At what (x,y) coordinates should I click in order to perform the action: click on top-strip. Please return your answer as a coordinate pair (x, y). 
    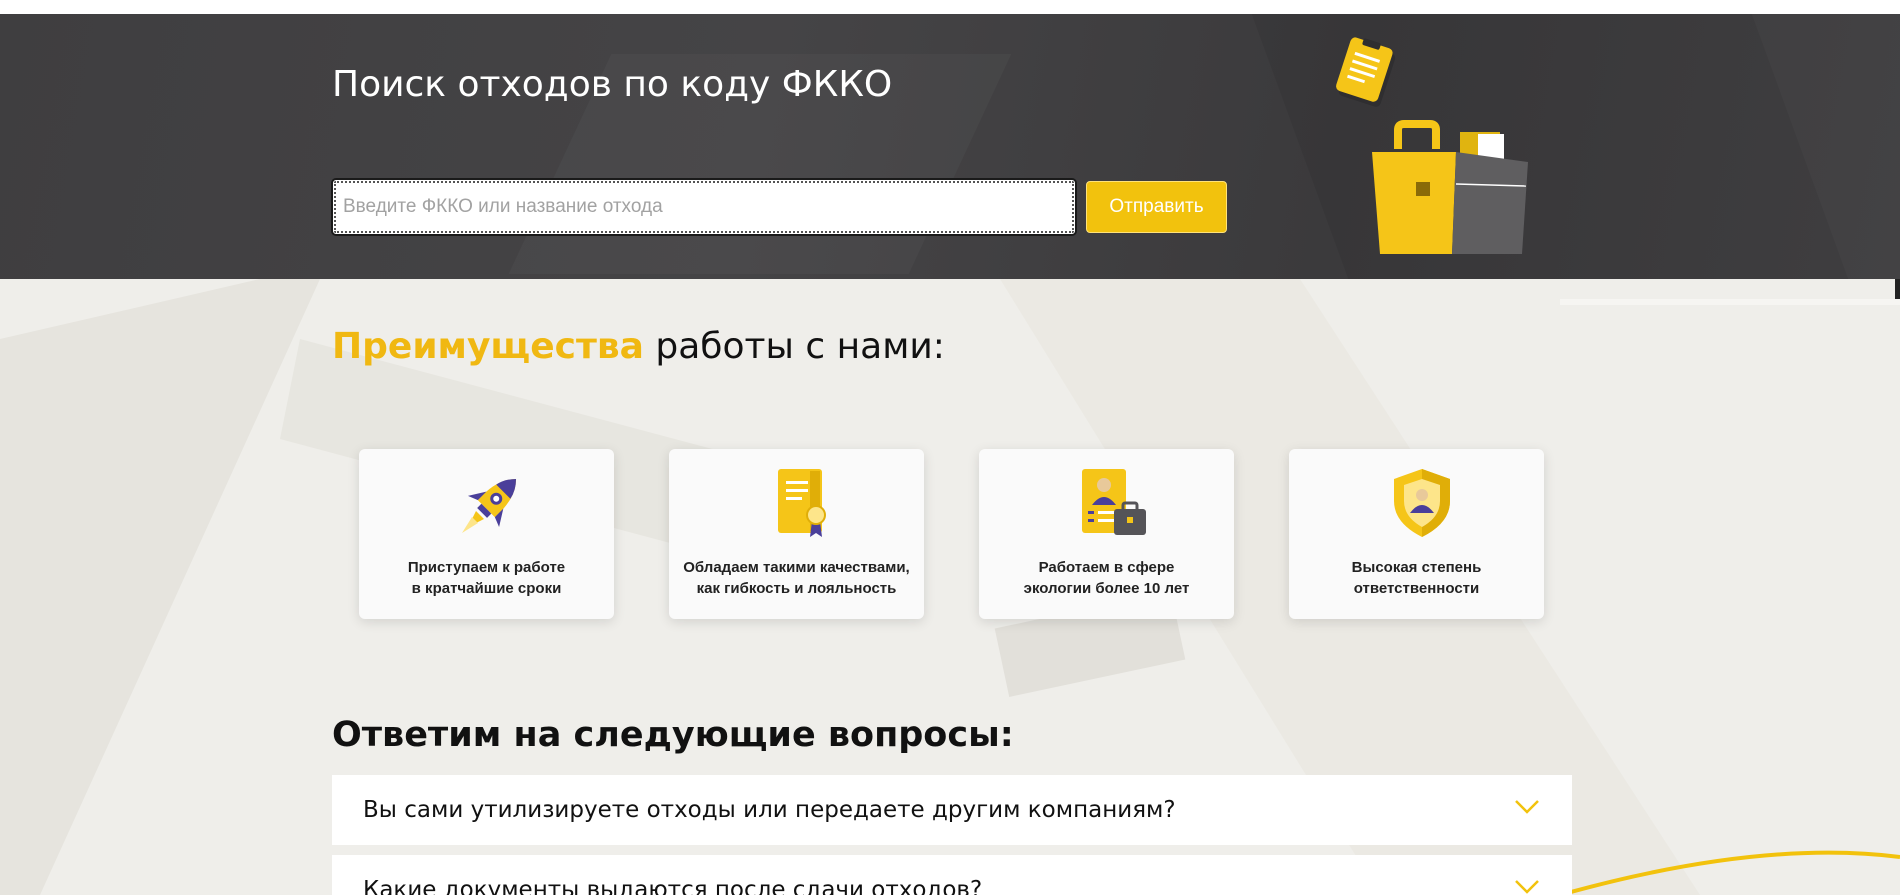
    Looking at the image, I should click on (950, 7).